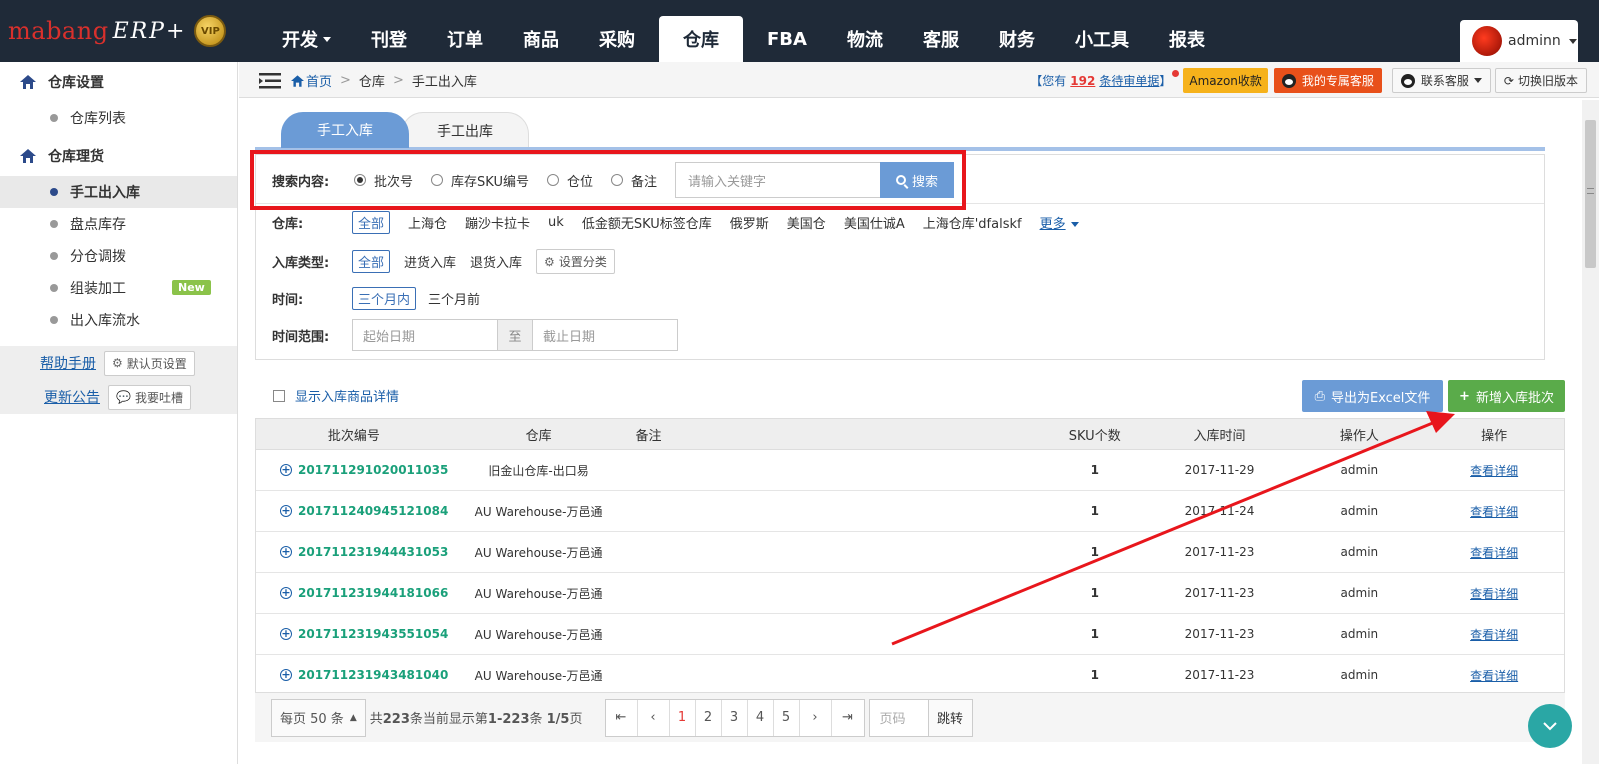 The width and height of the screenshot is (1599, 764). Describe the element at coordinates (373, 511) in the screenshot. I see `batch-link: 201711240945121084` at that location.